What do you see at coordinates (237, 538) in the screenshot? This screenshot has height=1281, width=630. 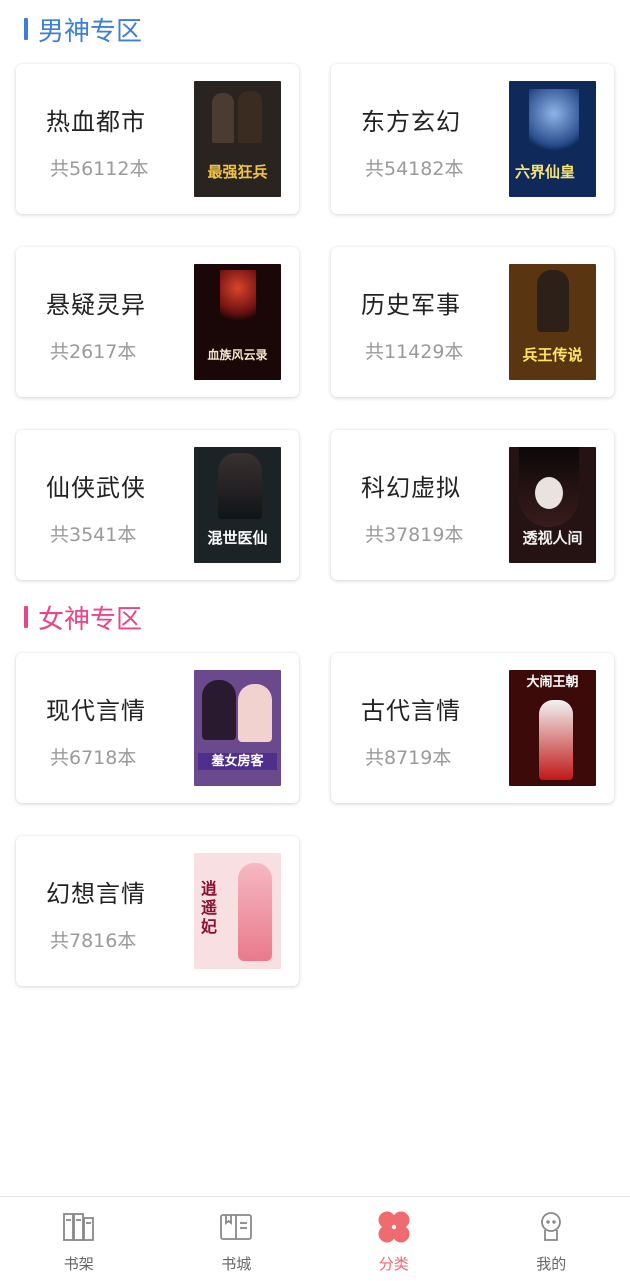 I see `cover-title: 混世医仙` at bounding box center [237, 538].